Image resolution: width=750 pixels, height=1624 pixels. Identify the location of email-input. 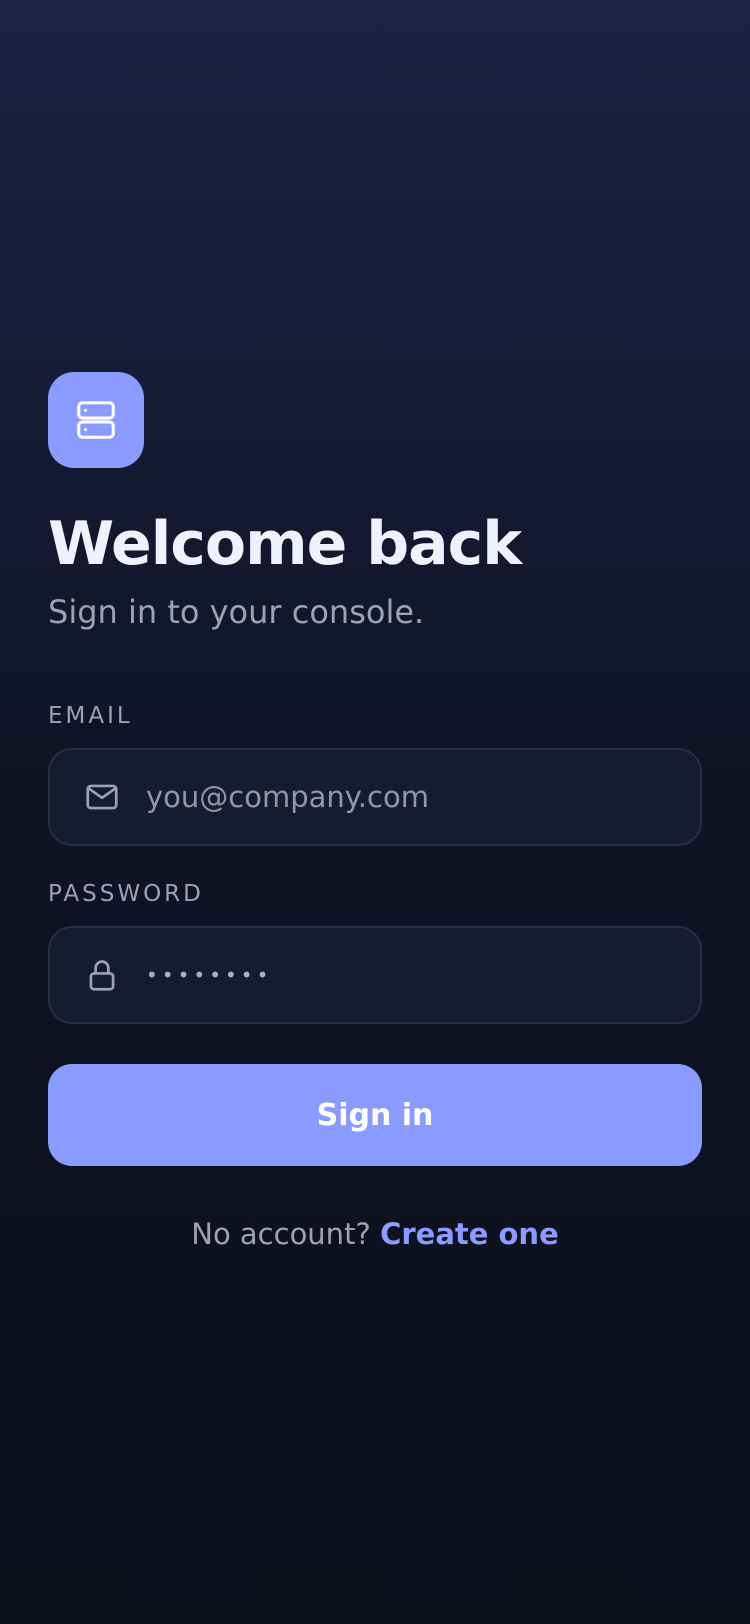
(423, 797).